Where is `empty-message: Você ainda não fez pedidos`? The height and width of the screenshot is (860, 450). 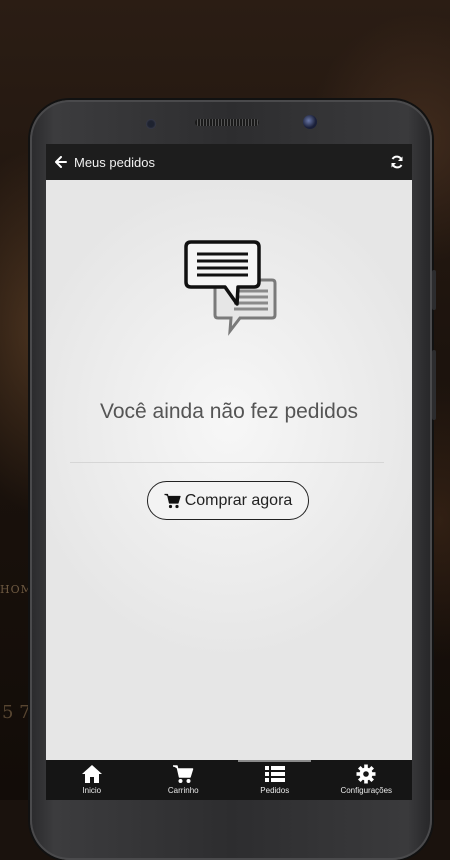 empty-message: Você ainda não fez pedidos is located at coordinates (229, 411).